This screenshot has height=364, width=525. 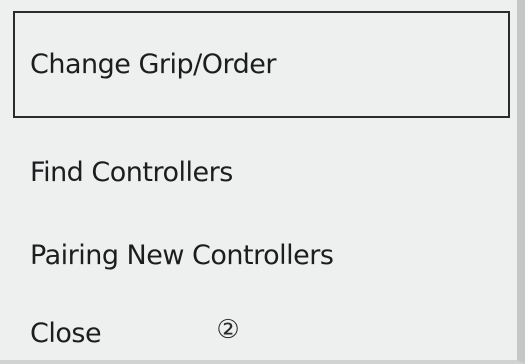 I want to click on menu-item-label: Close, so click(x=66, y=333).